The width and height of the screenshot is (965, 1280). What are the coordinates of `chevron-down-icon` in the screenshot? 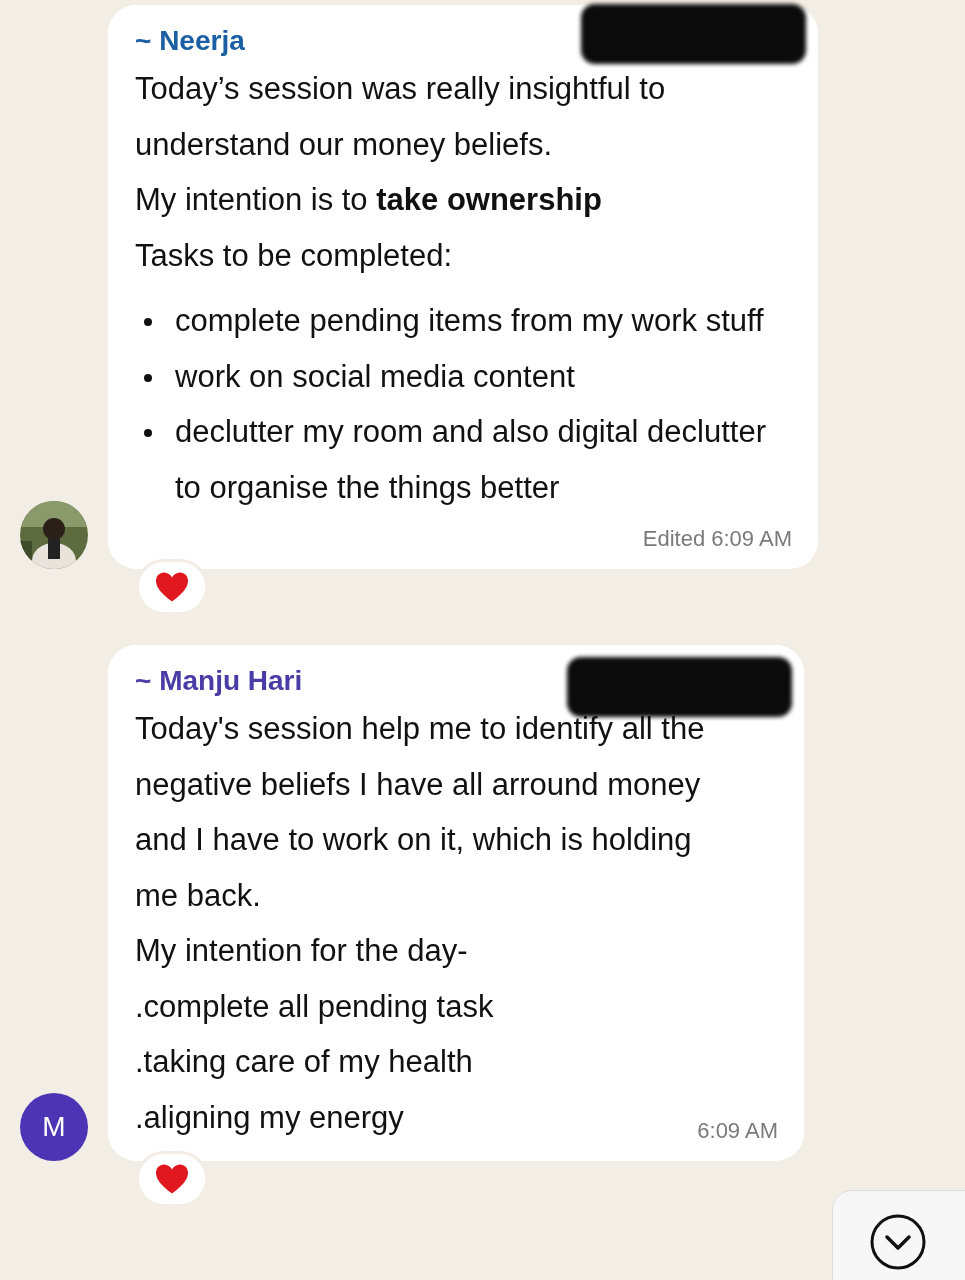 It's located at (898, 1242).